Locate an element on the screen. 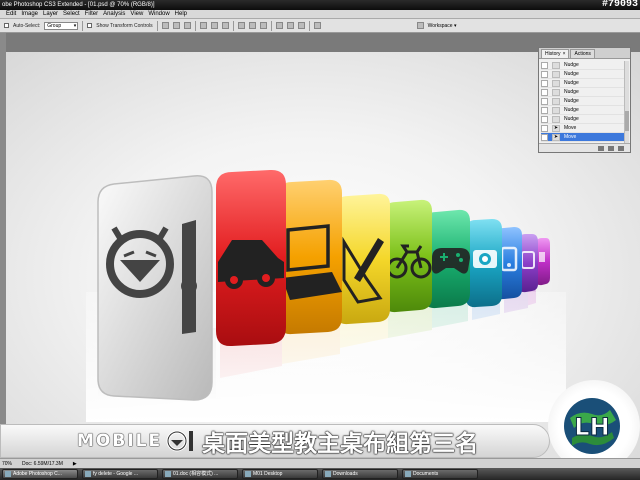  distribute-top-icon is located at coordinates (241, 25).